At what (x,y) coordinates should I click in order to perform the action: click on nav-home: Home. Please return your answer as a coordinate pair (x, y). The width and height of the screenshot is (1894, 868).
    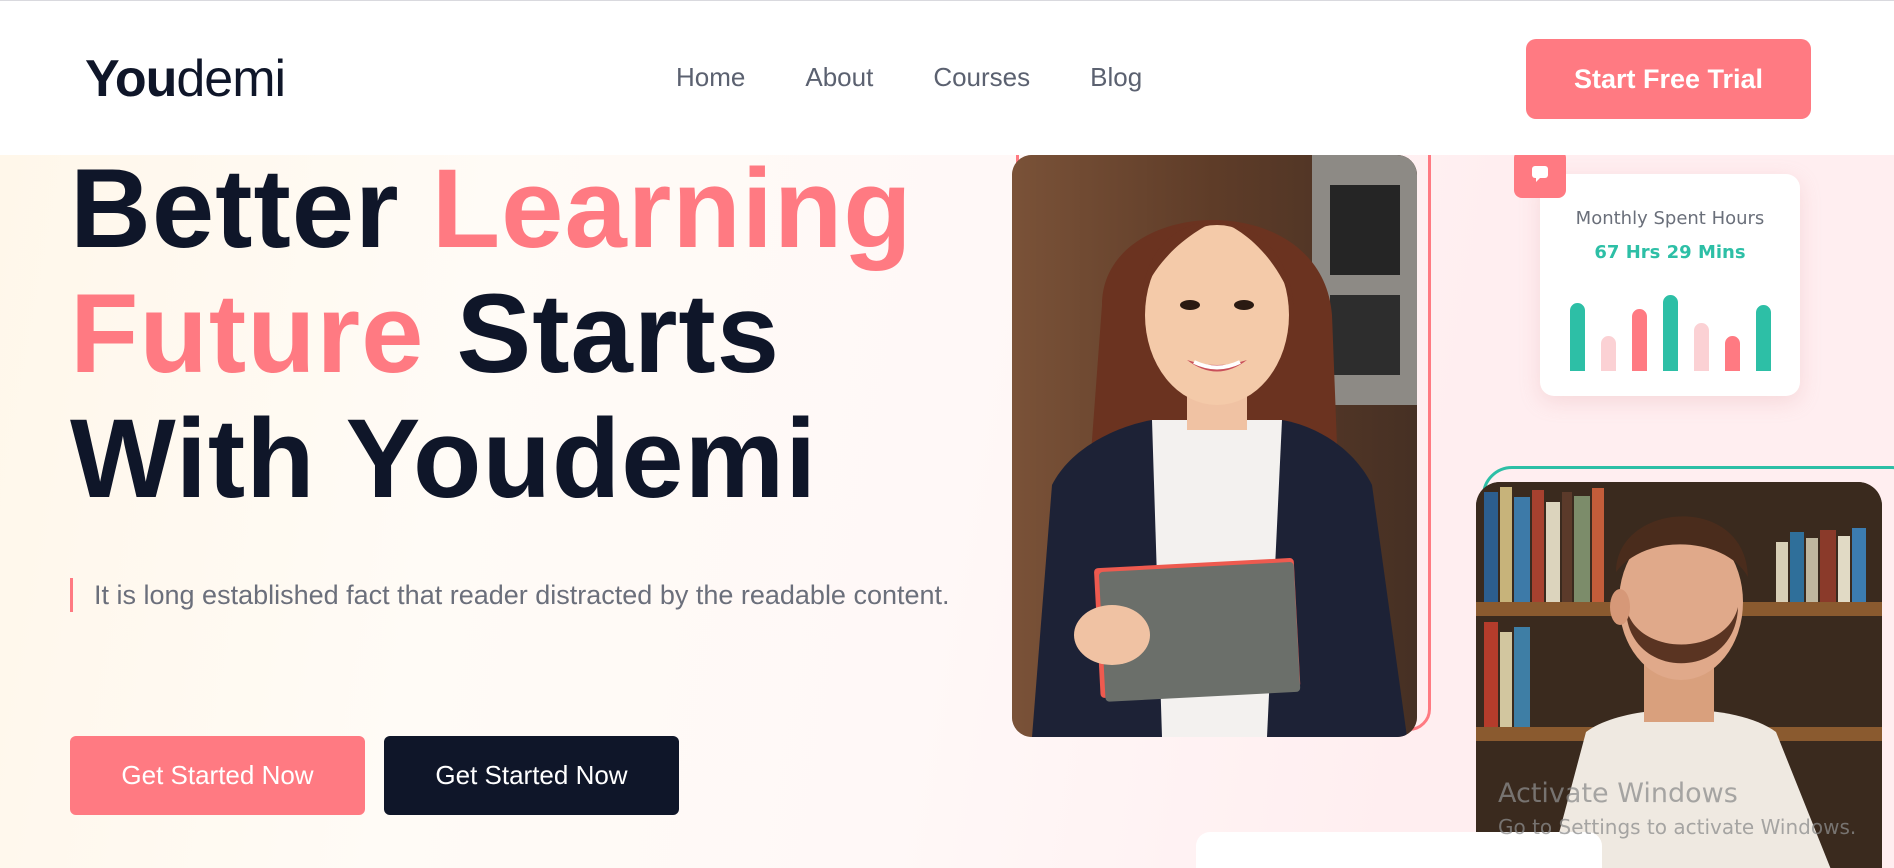
    Looking at the image, I should click on (710, 77).